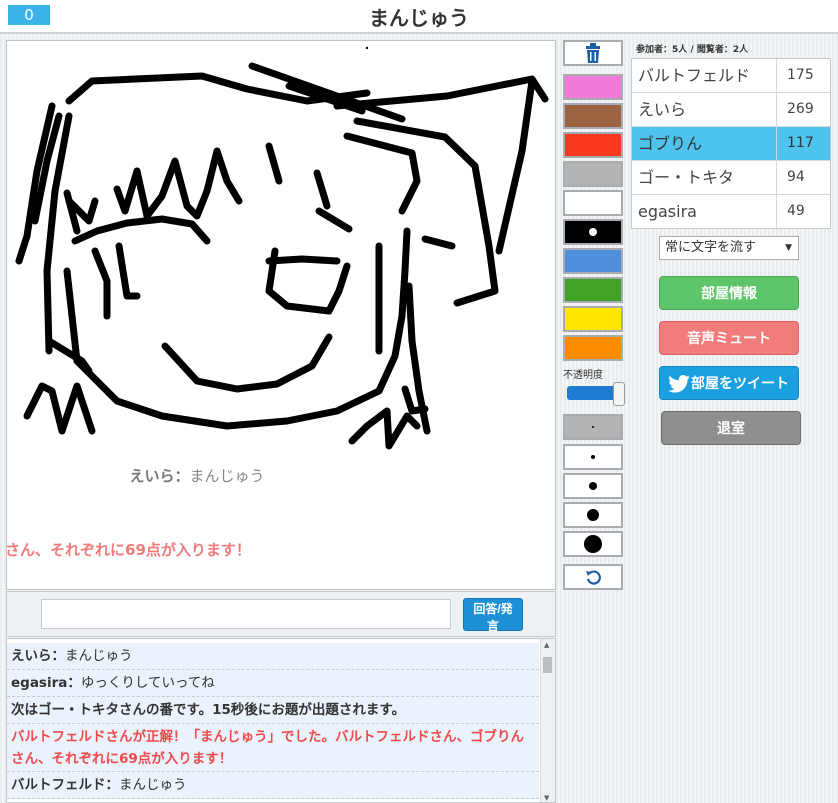 This screenshot has width=838, height=803. Describe the element at coordinates (46, 683) in the screenshot. I see `chat-name: egasira：` at that location.